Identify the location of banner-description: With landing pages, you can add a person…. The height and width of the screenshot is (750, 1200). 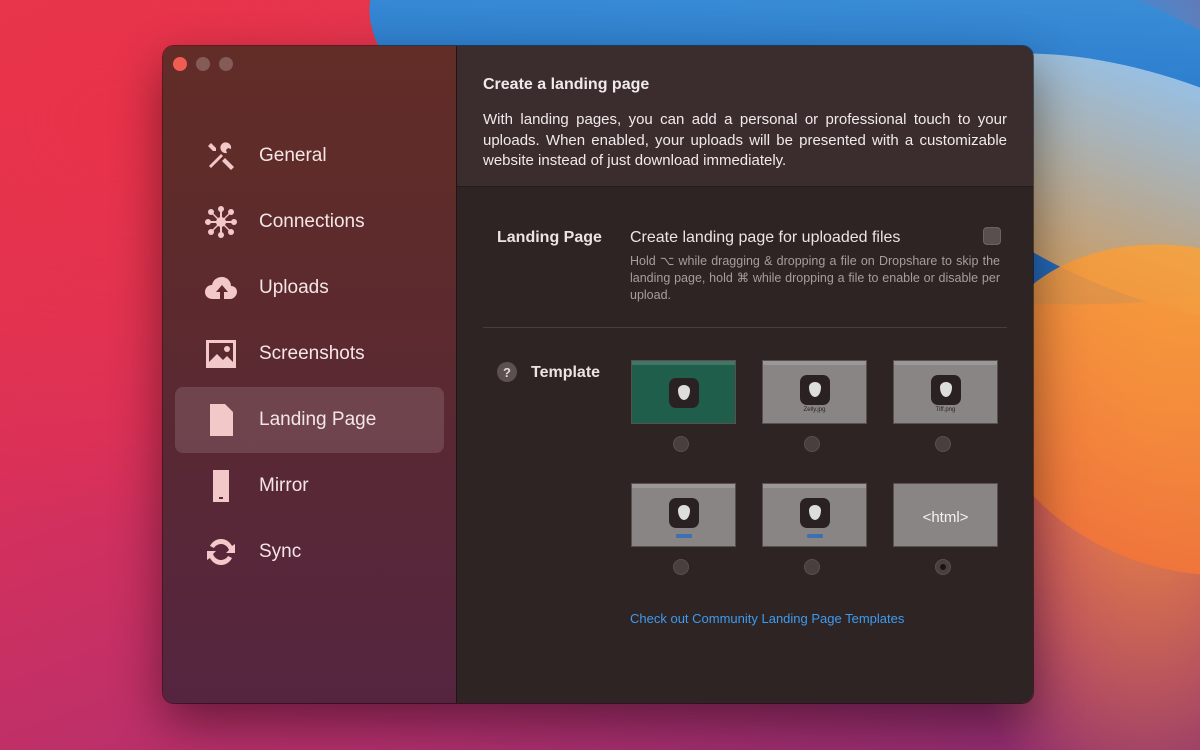
(745, 140).